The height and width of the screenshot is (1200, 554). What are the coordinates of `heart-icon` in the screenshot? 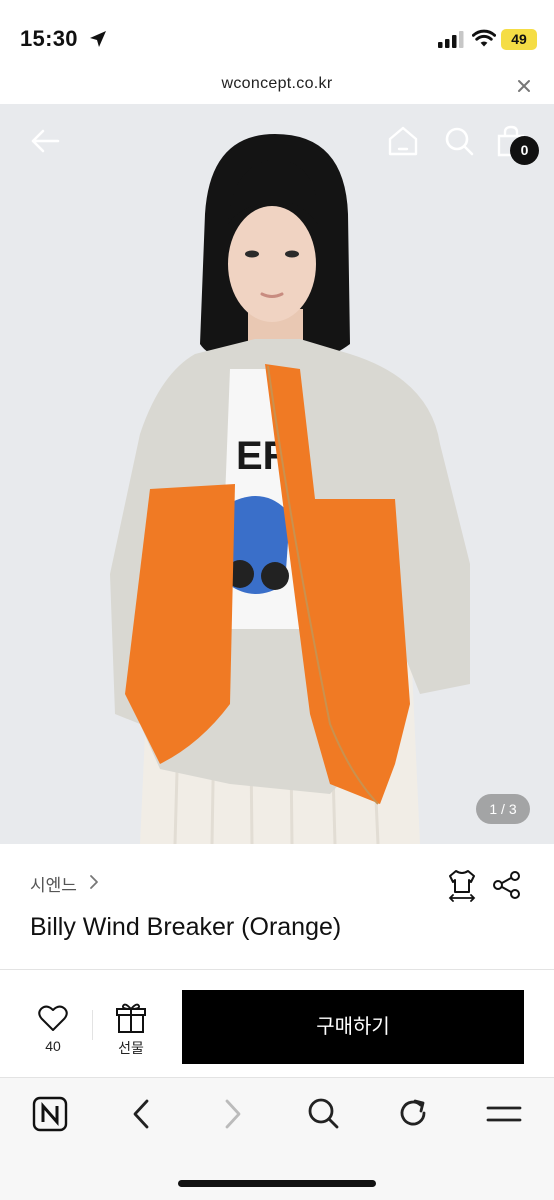 It's located at (53, 1018).